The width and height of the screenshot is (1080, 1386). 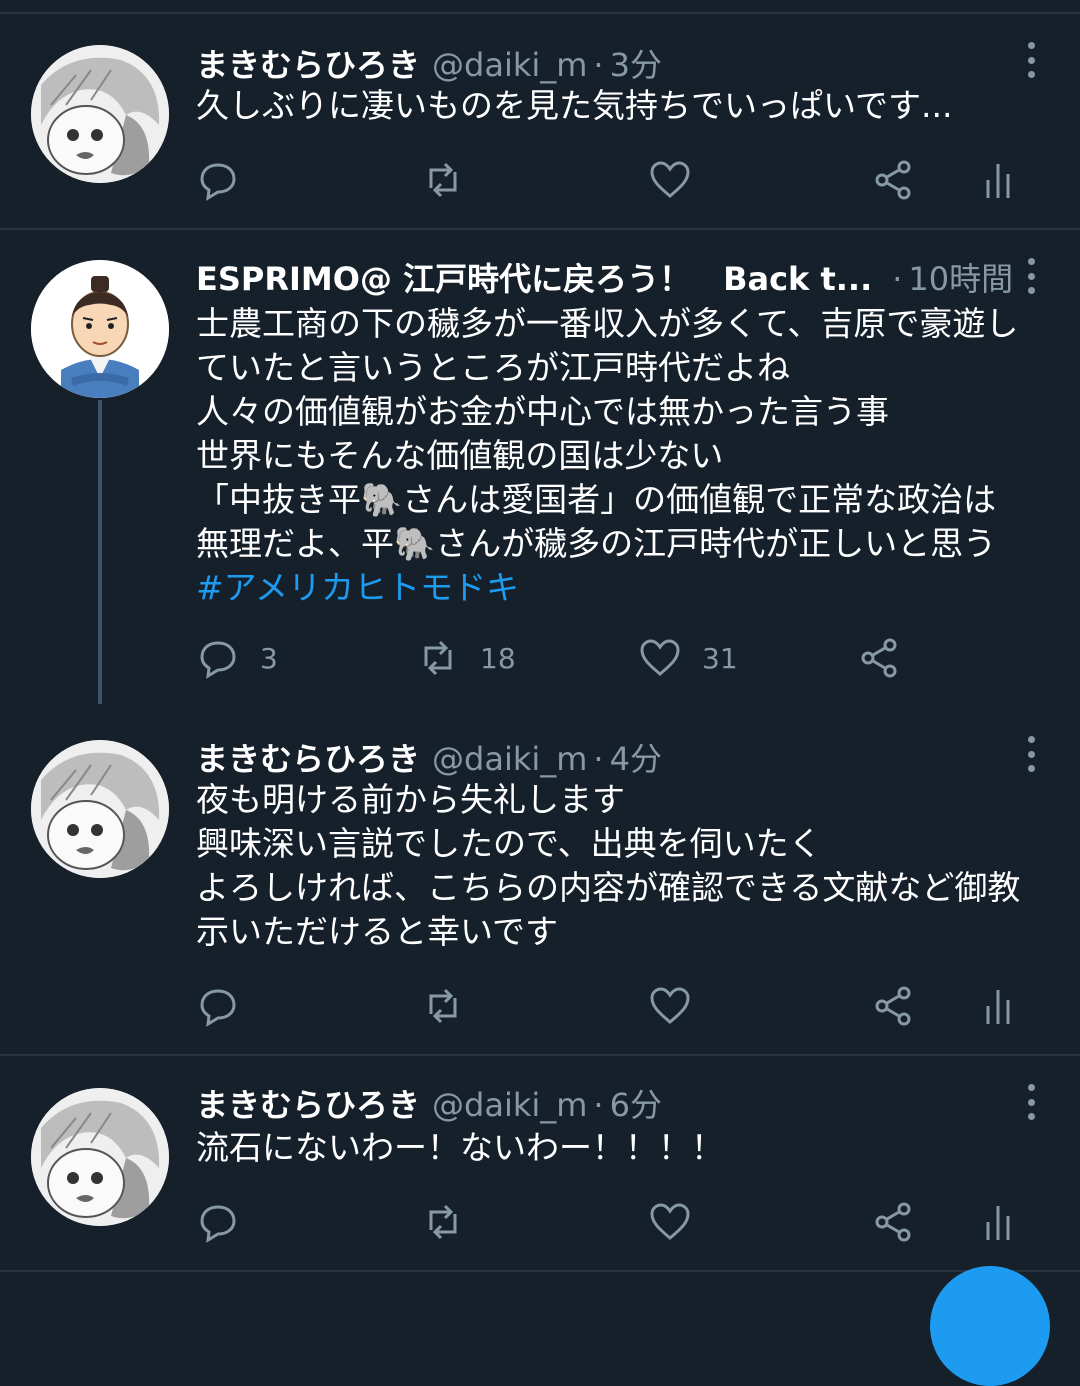 What do you see at coordinates (460, 1147) in the screenshot?
I see `tweet-line: 流石にないわー！ないわー！！！！` at bounding box center [460, 1147].